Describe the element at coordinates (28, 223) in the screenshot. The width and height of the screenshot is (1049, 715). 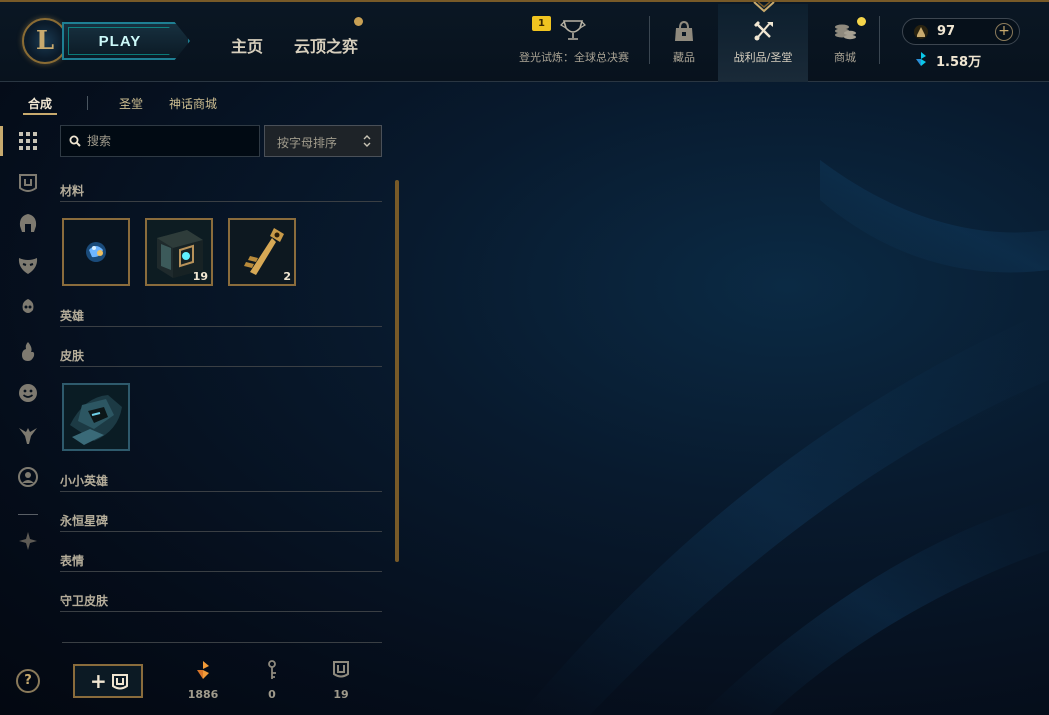
I see `champion-helmet-icon` at that location.